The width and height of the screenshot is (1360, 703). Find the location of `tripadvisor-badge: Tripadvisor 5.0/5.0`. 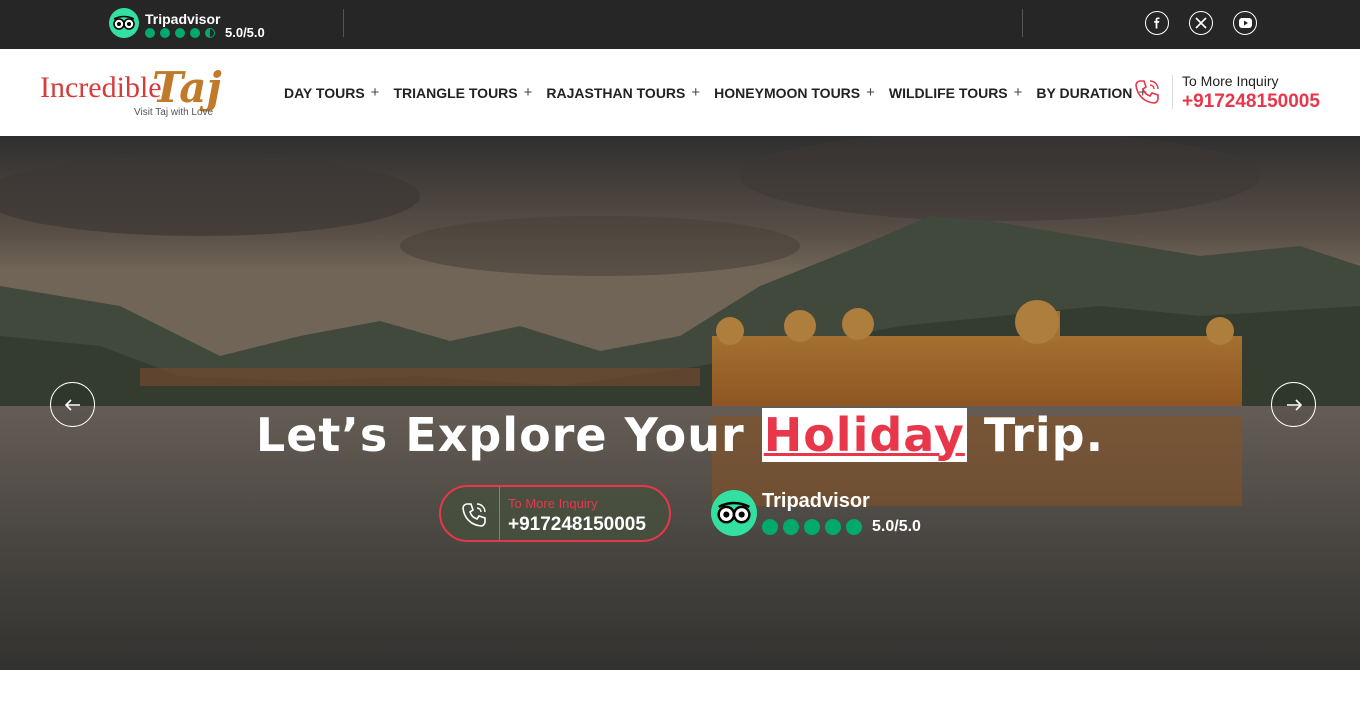

tripadvisor-badge: Tripadvisor 5.0/5.0 is located at coordinates (209, 25).